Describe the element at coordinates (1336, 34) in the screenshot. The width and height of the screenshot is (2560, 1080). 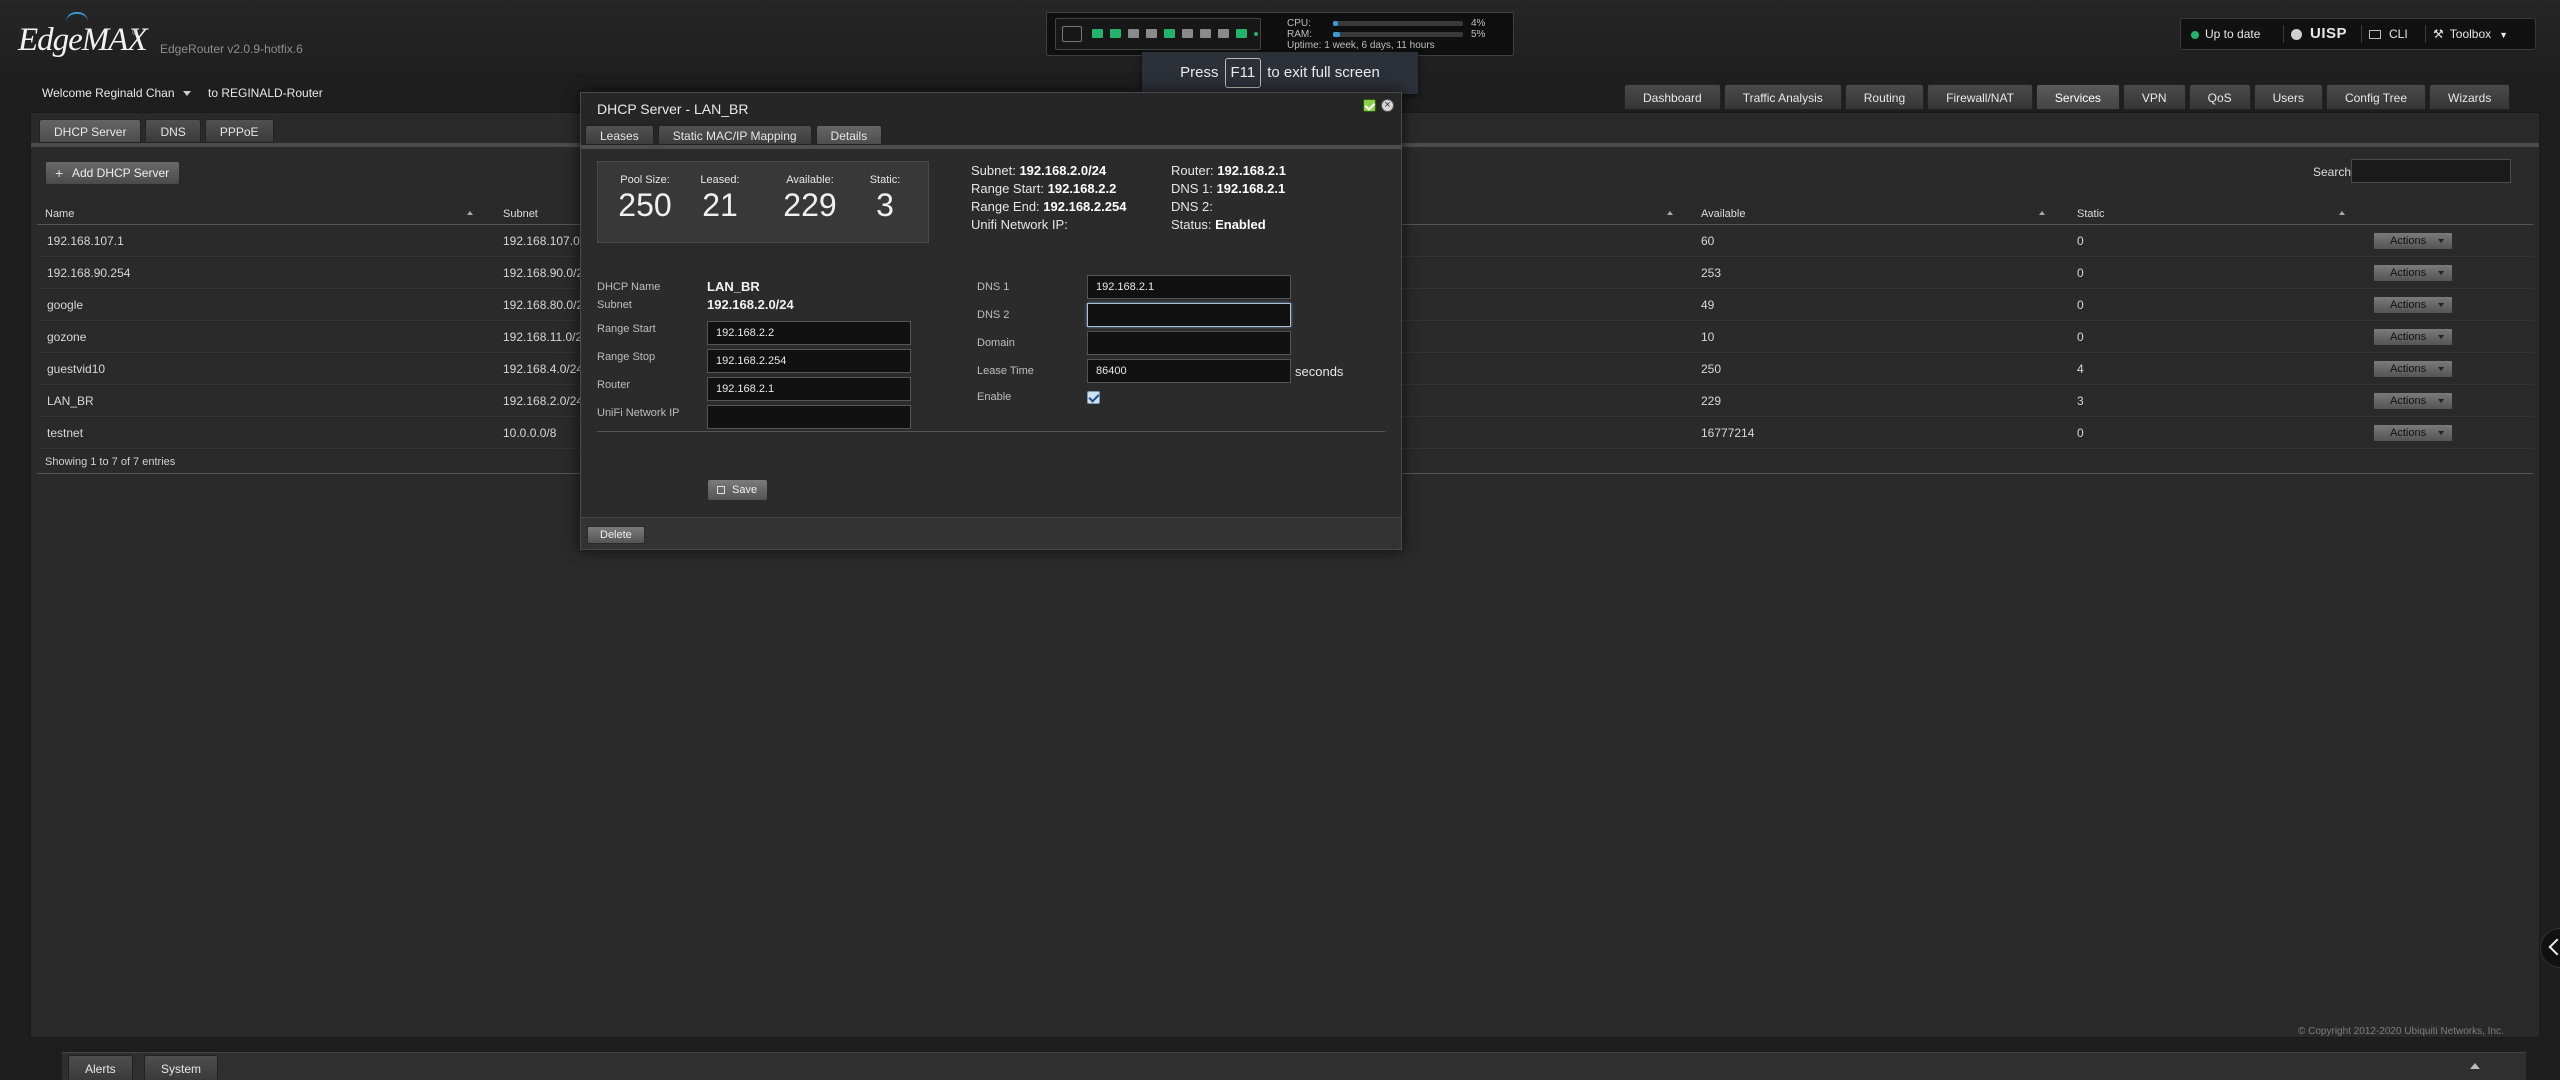
I see `ram-meter-fill` at that location.